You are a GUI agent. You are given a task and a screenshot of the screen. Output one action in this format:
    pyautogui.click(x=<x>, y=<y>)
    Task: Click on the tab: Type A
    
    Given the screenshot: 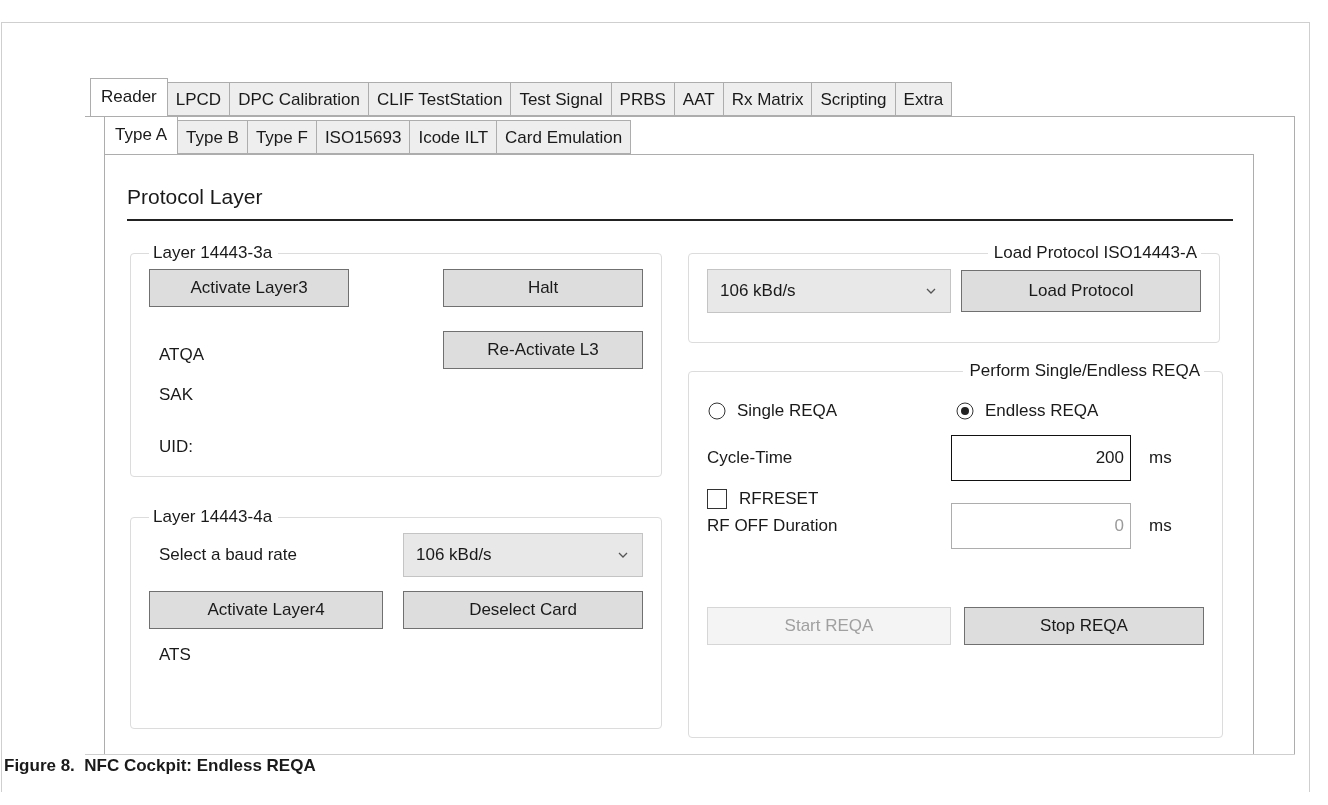 What is the action you would take?
    pyautogui.click(x=141, y=135)
    